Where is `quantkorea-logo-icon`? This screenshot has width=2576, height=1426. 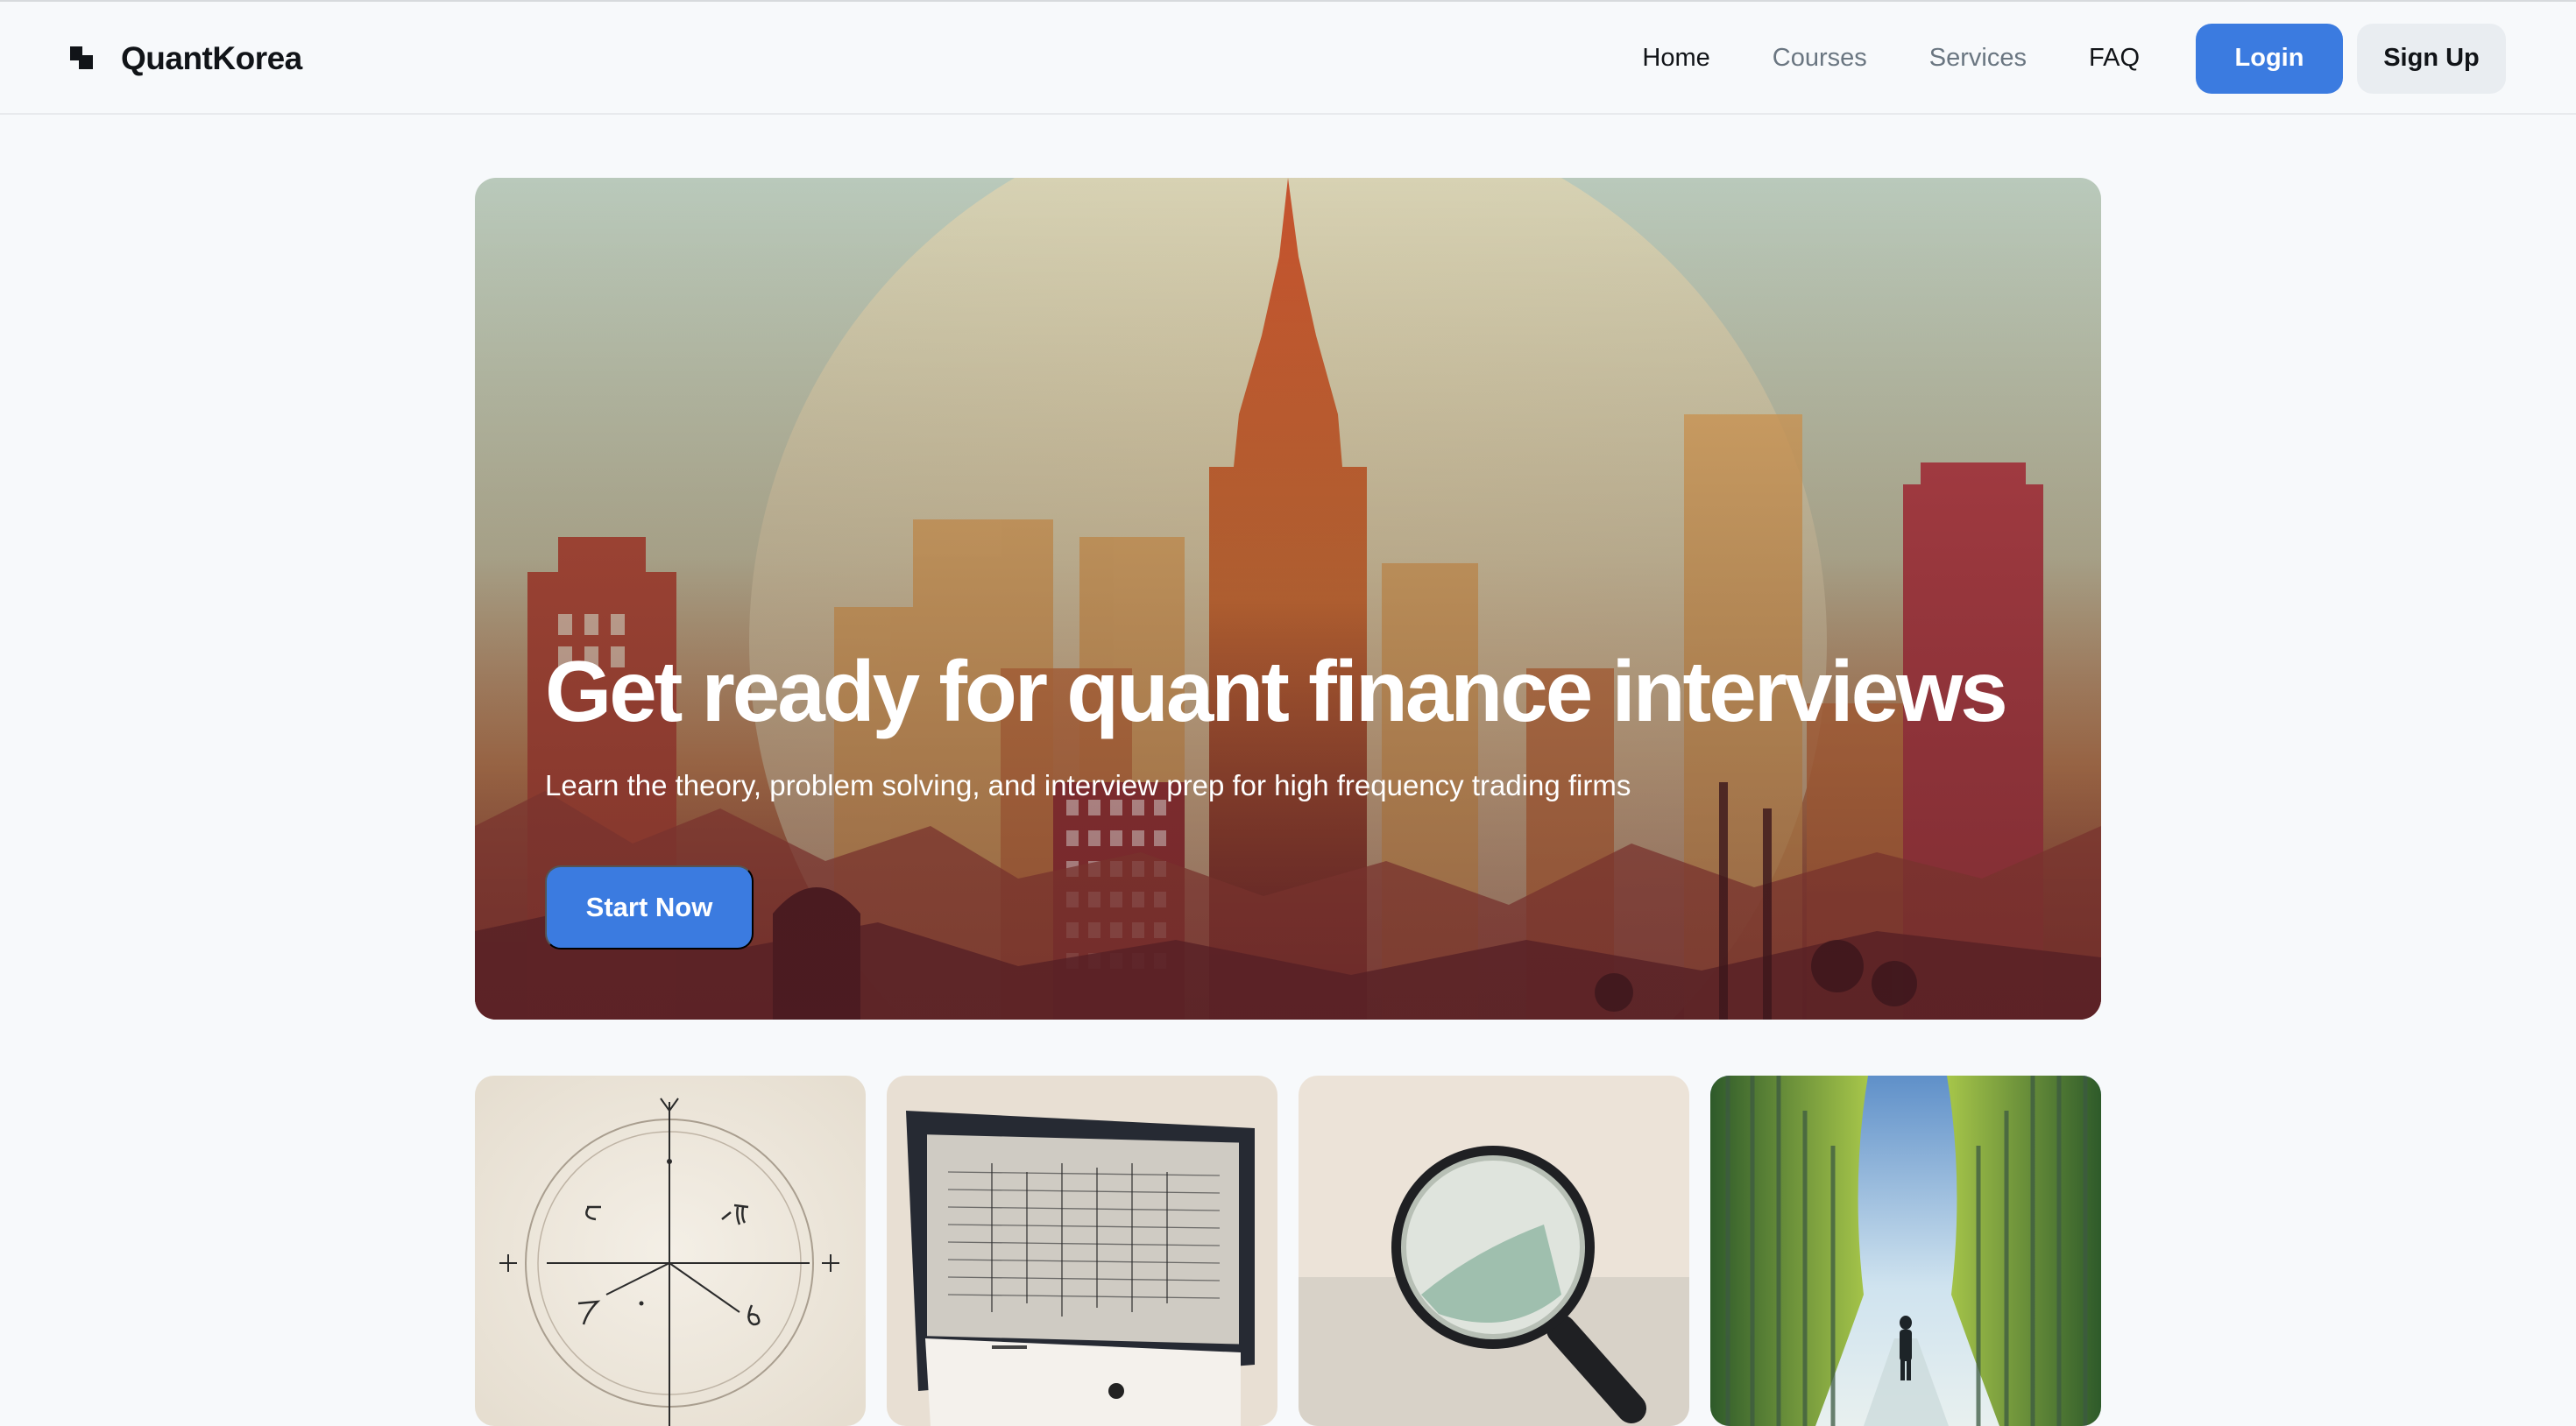
quantkorea-logo-icon is located at coordinates (82, 58).